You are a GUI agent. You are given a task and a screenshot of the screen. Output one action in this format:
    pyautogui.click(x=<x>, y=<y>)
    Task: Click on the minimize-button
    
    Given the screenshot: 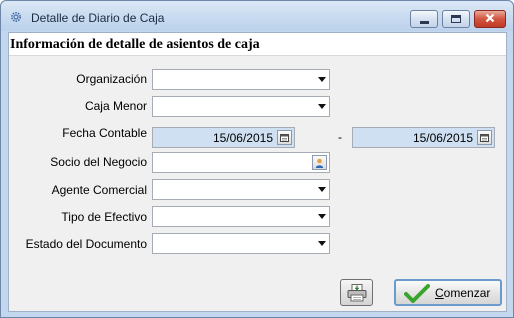 What is the action you would take?
    pyautogui.click(x=424, y=19)
    